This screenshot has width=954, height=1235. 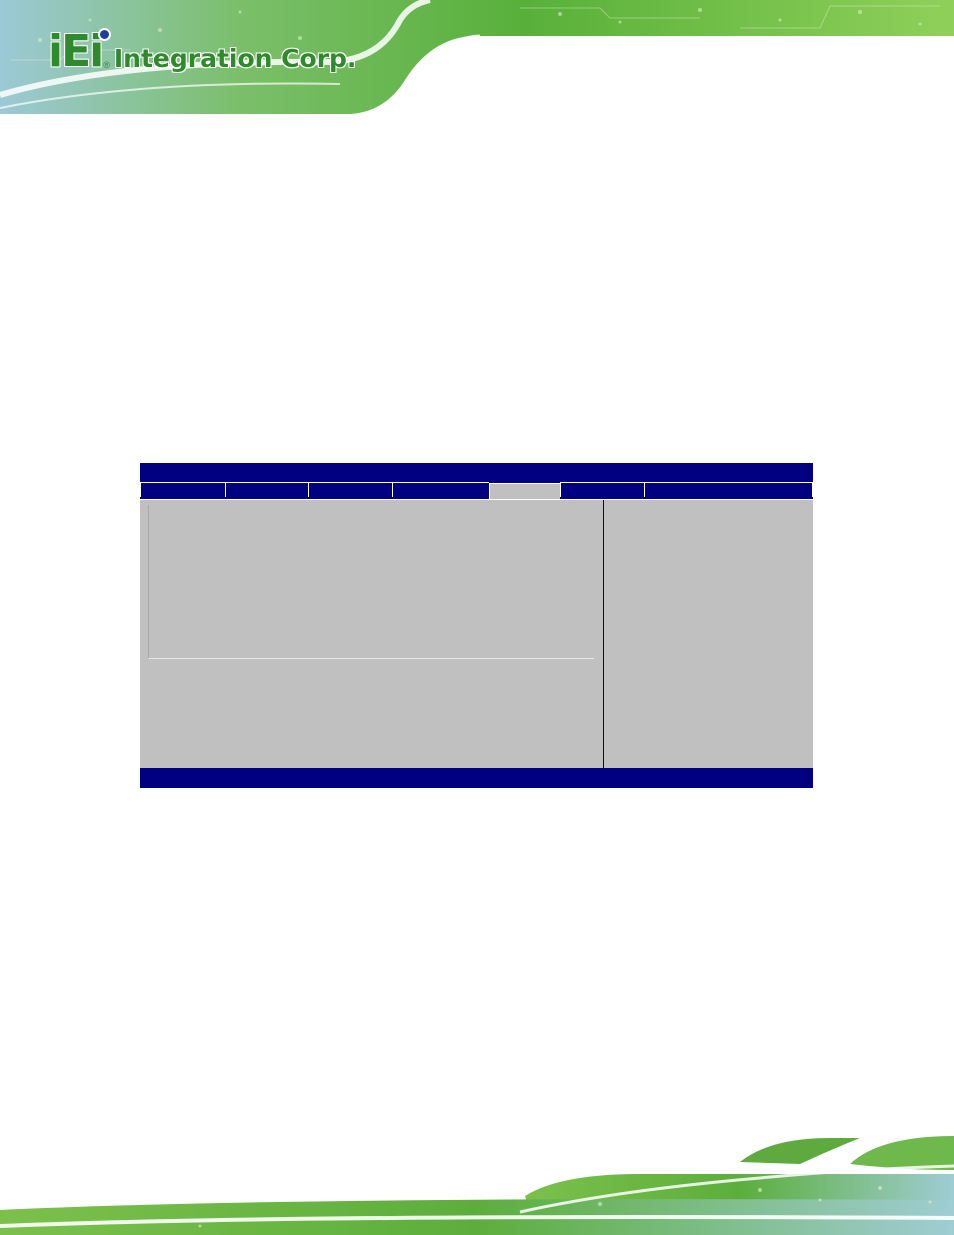 I want to click on logo-registered-mark: ®, so click(x=106, y=65).